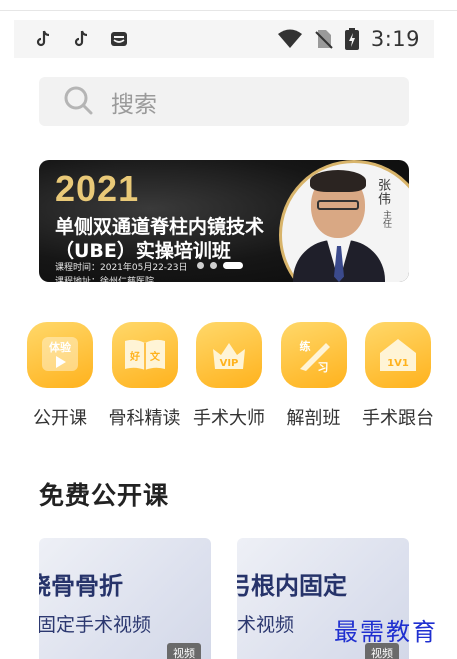 Image resolution: width=457 pixels, height=659 pixels. What do you see at coordinates (81, 585) in the screenshot?
I see `course-card-title: 桡骨骨折` at bounding box center [81, 585].